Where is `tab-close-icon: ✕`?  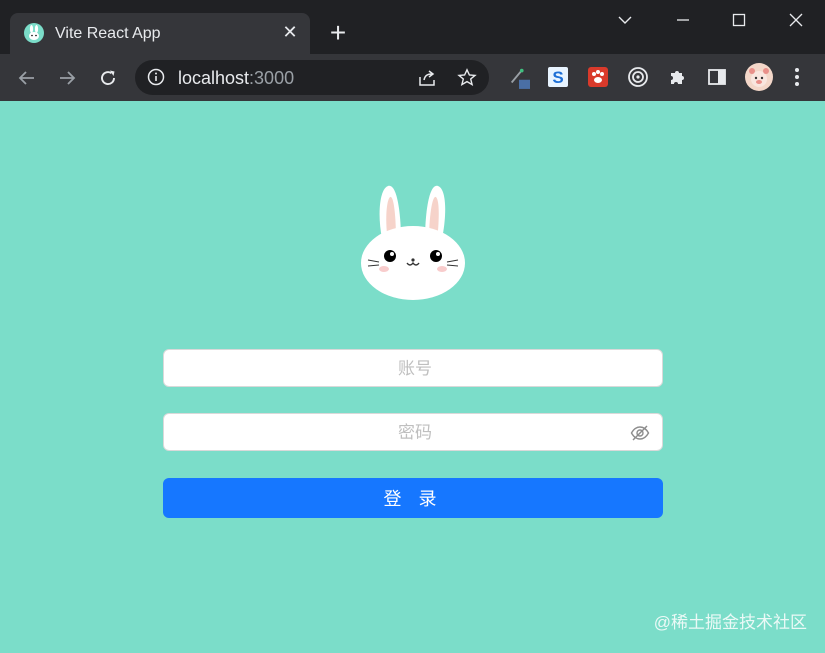
tab-close-icon: ✕ is located at coordinates (290, 32).